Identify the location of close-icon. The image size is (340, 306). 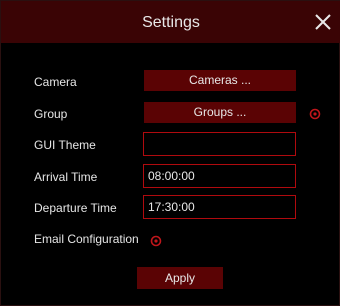
(323, 22).